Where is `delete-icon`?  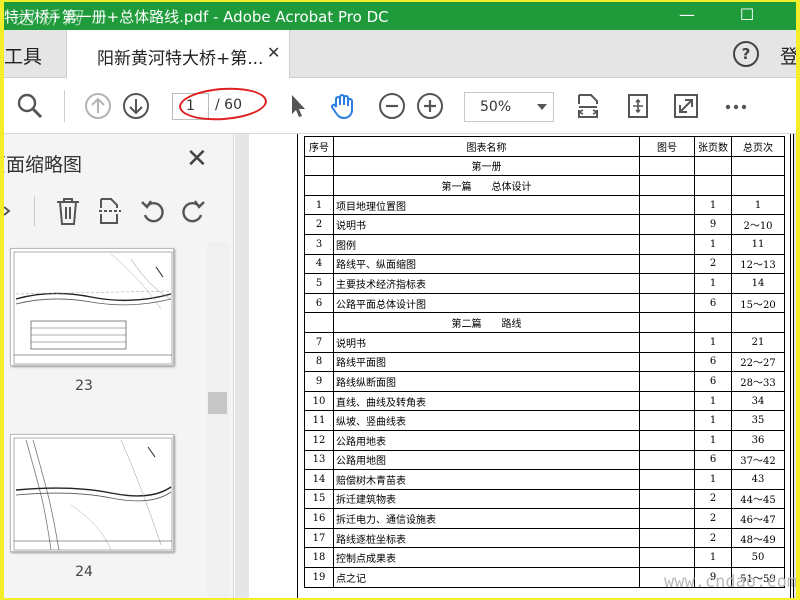
delete-icon is located at coordinates (68, 211).